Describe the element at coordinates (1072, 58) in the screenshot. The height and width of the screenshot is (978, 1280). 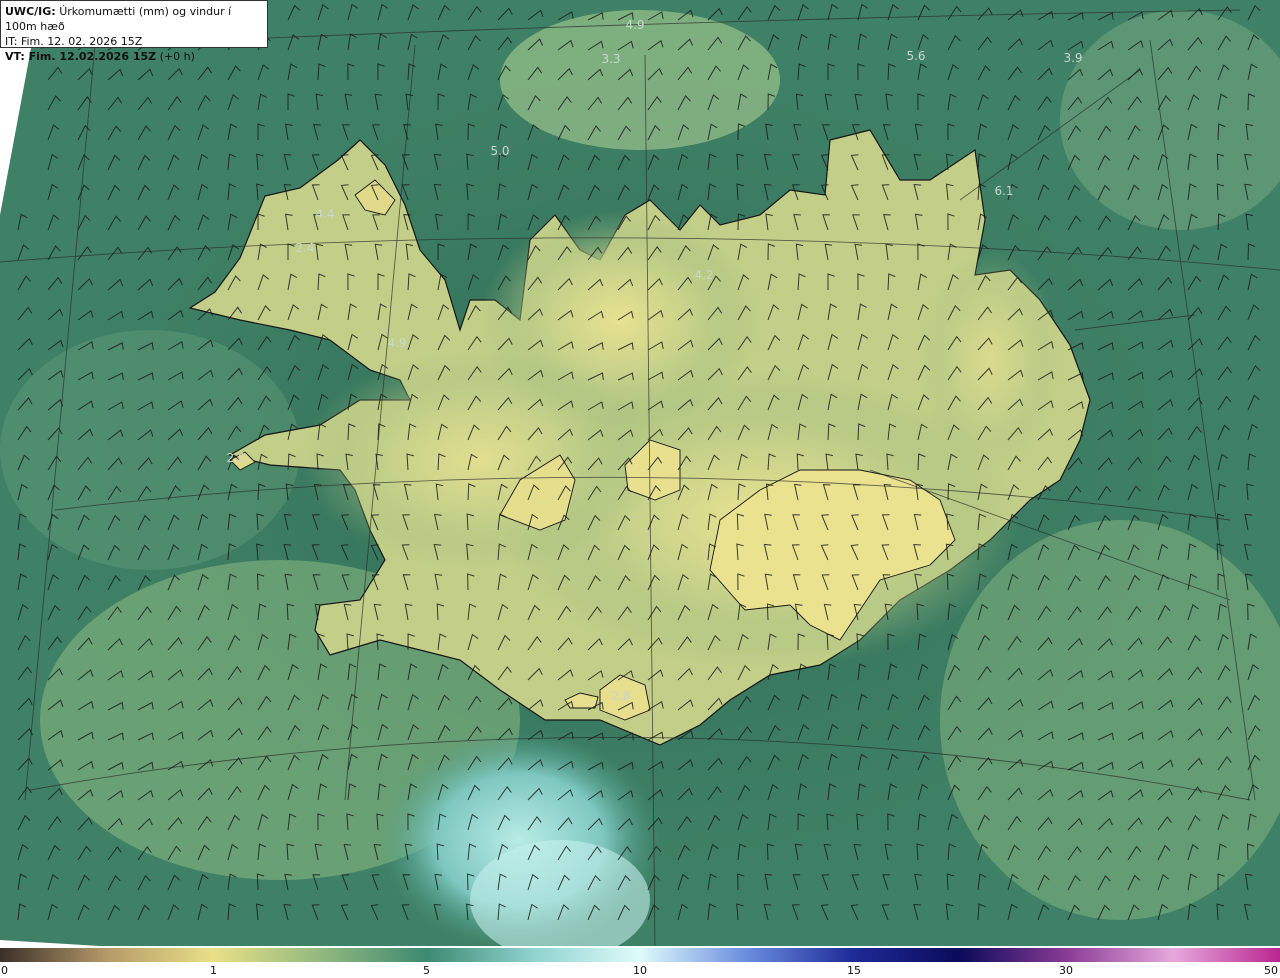
I see `map-value-label: 3.9` at that location.